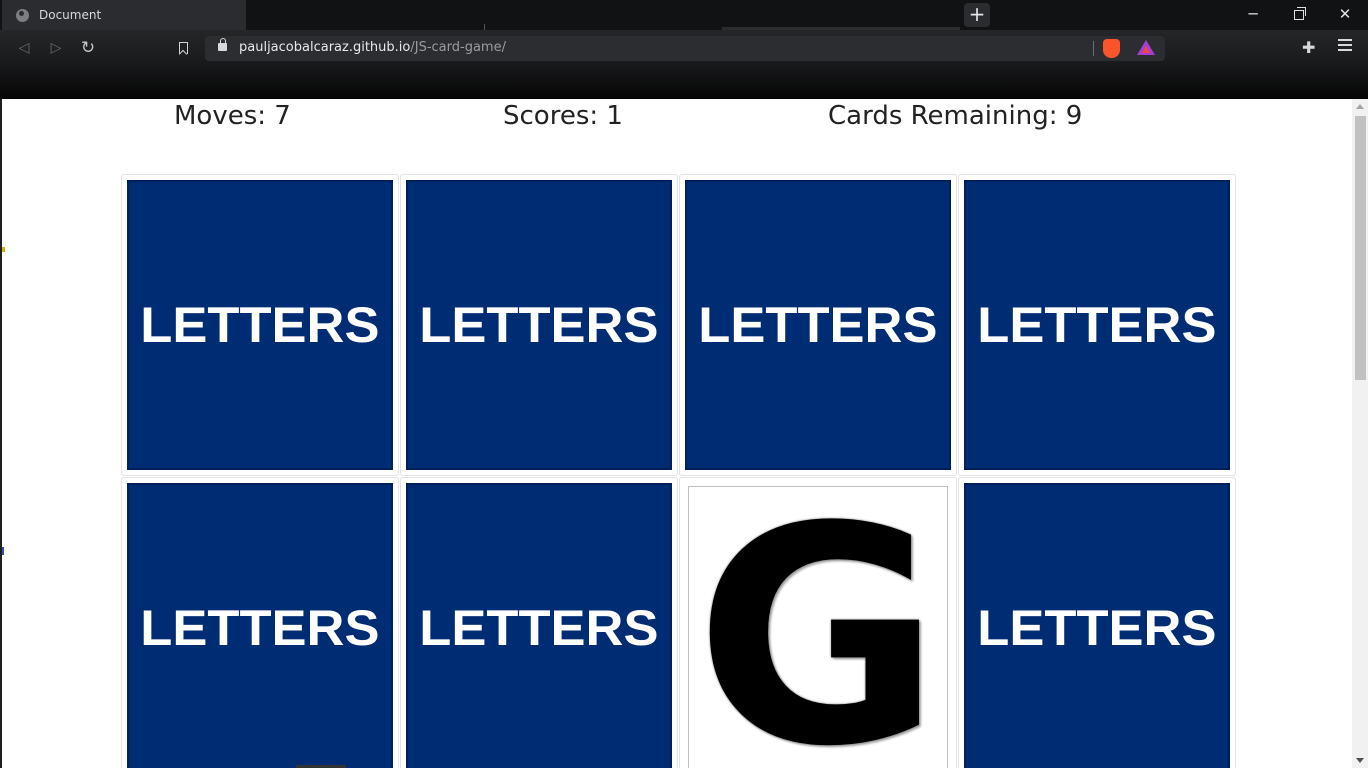 Image resolution: width=1368 pixels, height=768 pixels. I want to click on card-8: LETTERS, so click(1097, 622).